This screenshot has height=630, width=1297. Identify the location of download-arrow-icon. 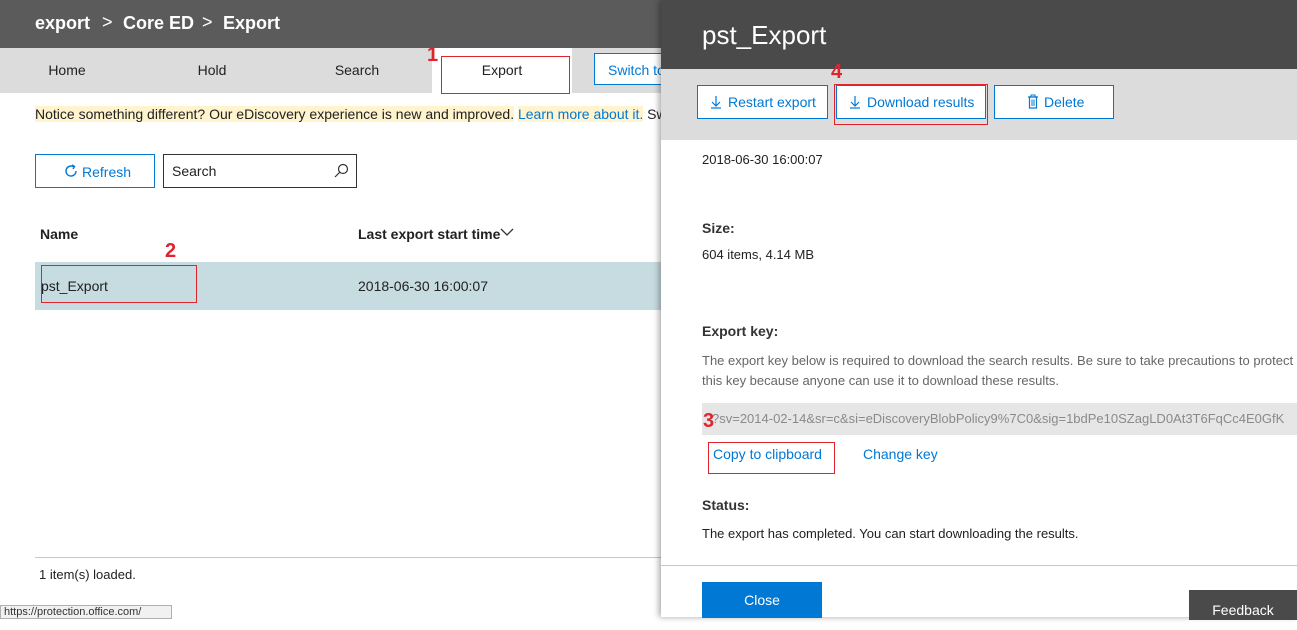
(716, 102).